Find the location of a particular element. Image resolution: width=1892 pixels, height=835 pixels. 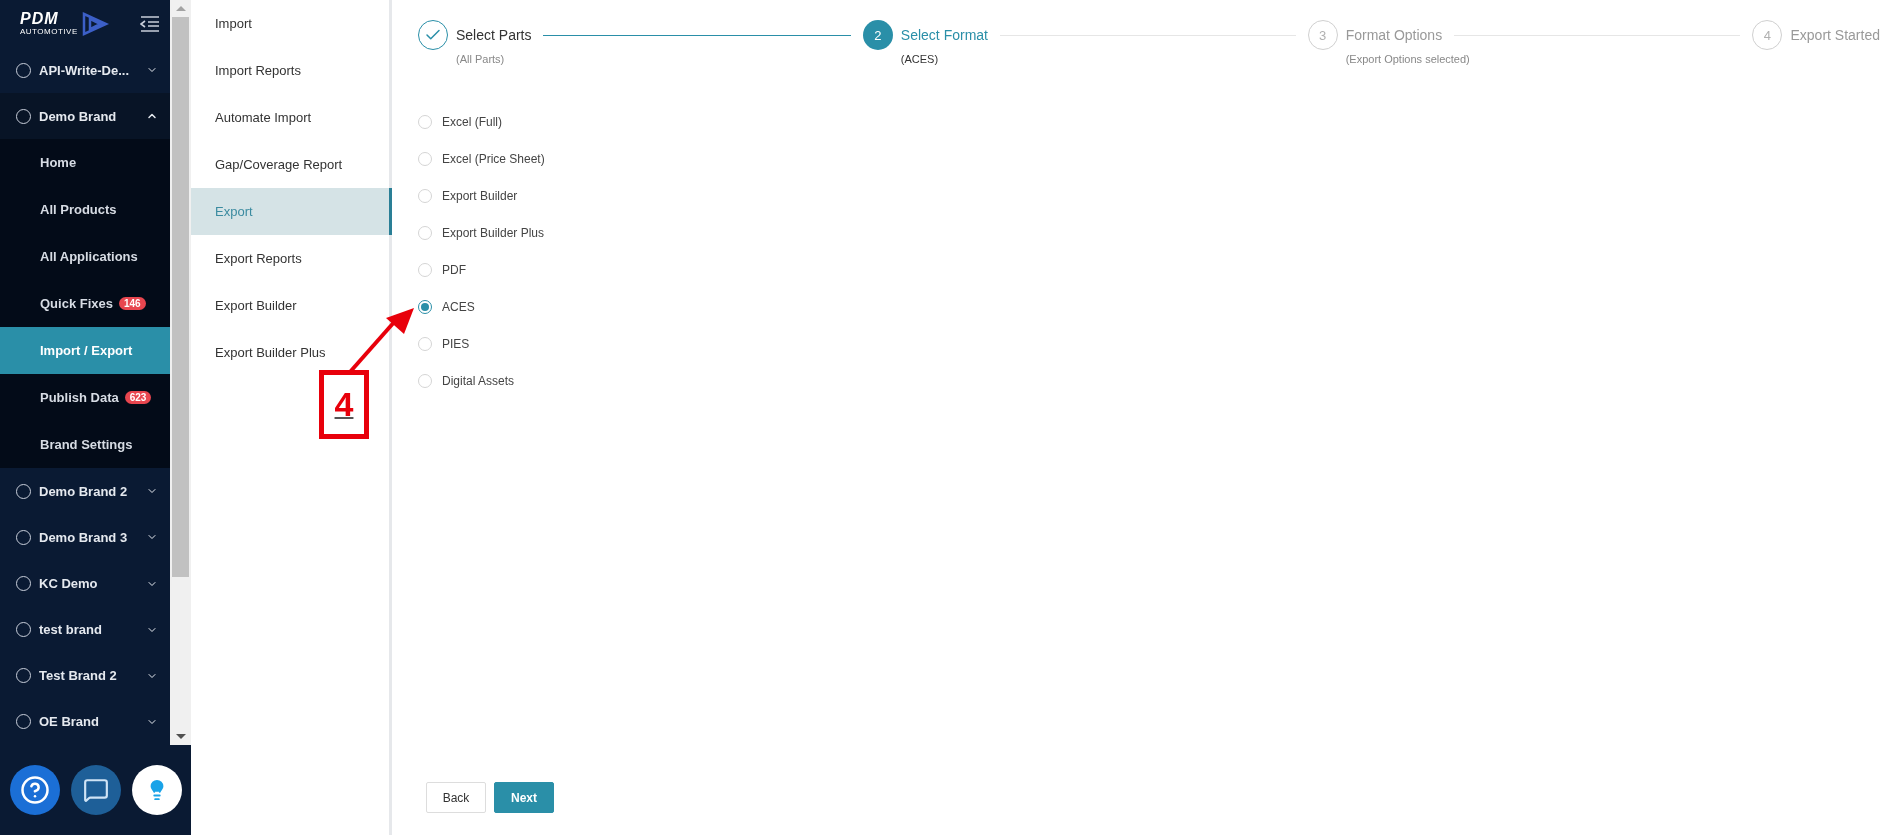

nav-item: All Products is located at coordinates (85, 210).